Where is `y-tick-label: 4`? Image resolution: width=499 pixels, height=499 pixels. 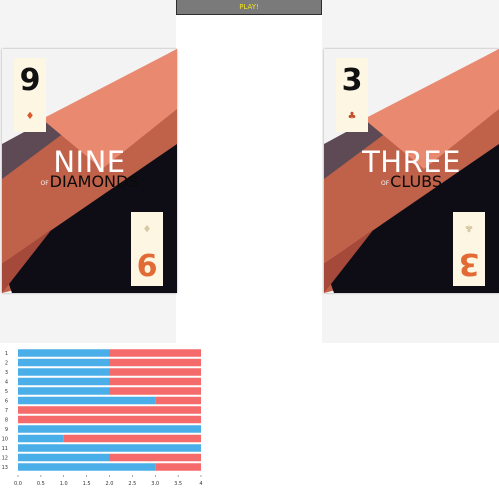
y-tick-label: 4 is located at coordinates (6, 383).